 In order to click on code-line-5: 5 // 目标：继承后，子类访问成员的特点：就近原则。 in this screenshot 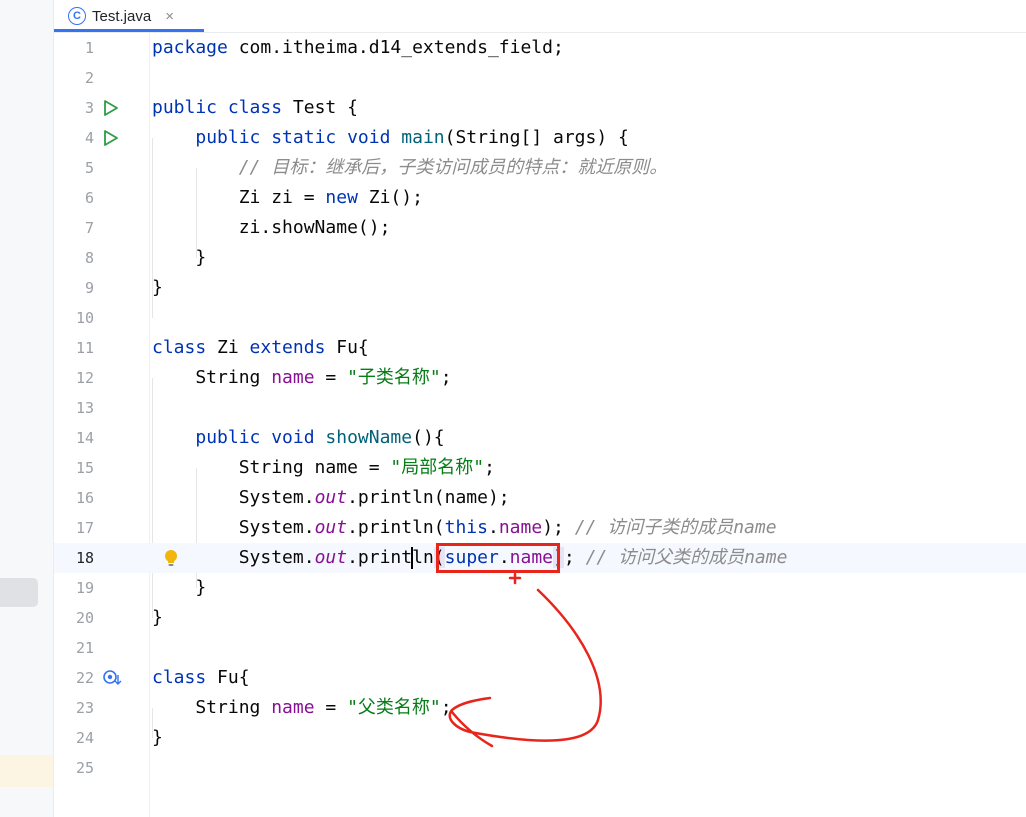, I will do `click(540, 168)`.